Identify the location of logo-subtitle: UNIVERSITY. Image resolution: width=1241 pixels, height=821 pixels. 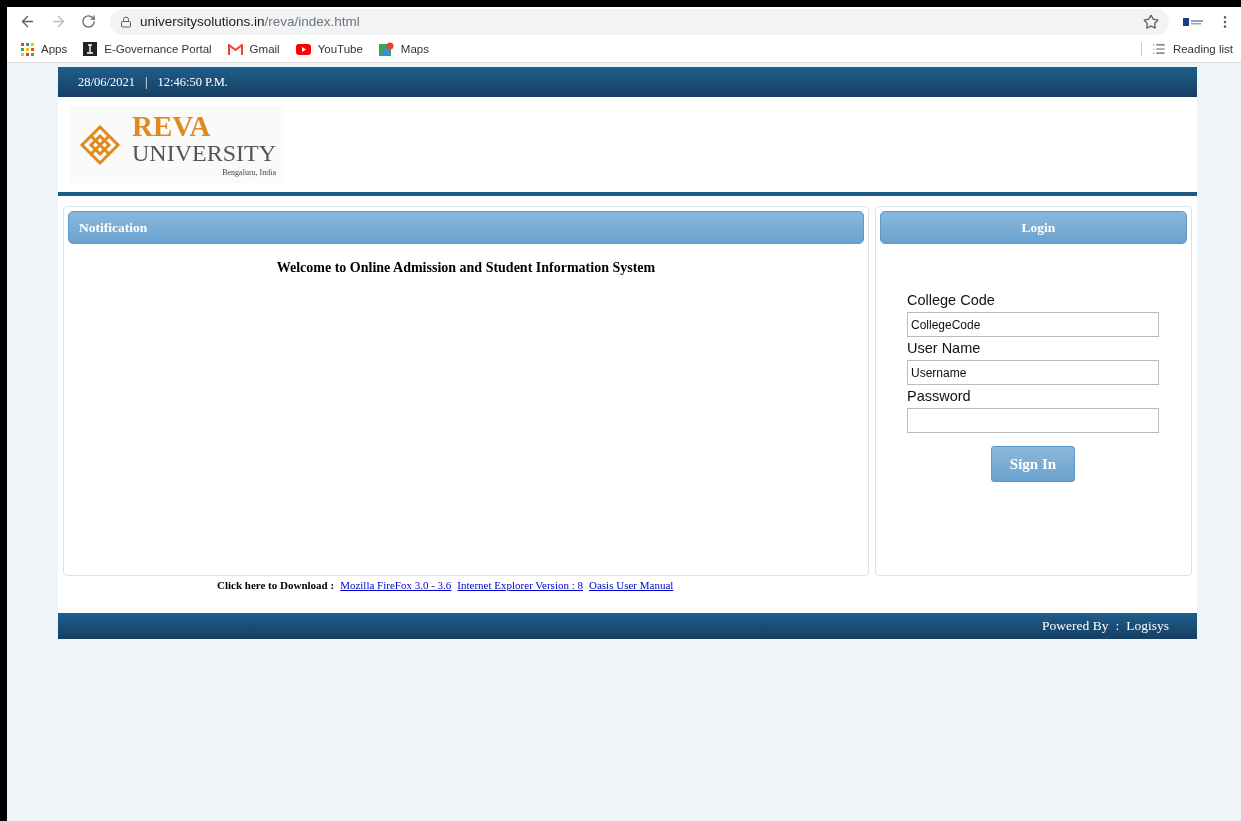
(204, 153).